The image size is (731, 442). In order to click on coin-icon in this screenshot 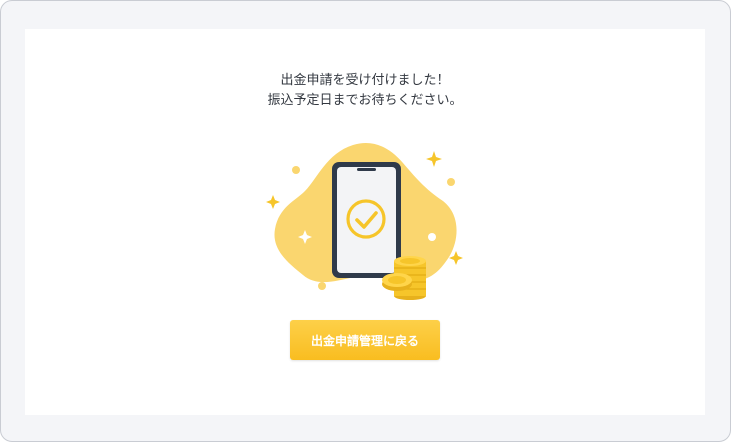, I will do `click(397, 282)`.